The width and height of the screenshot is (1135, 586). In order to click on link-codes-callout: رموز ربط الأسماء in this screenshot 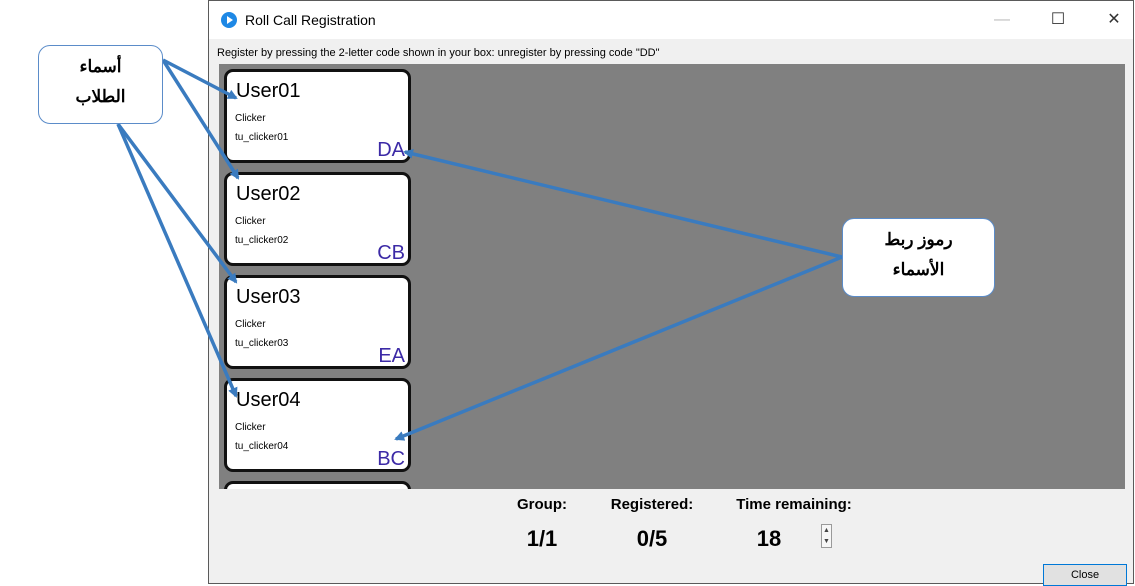, I will do `click(918, 257)`.